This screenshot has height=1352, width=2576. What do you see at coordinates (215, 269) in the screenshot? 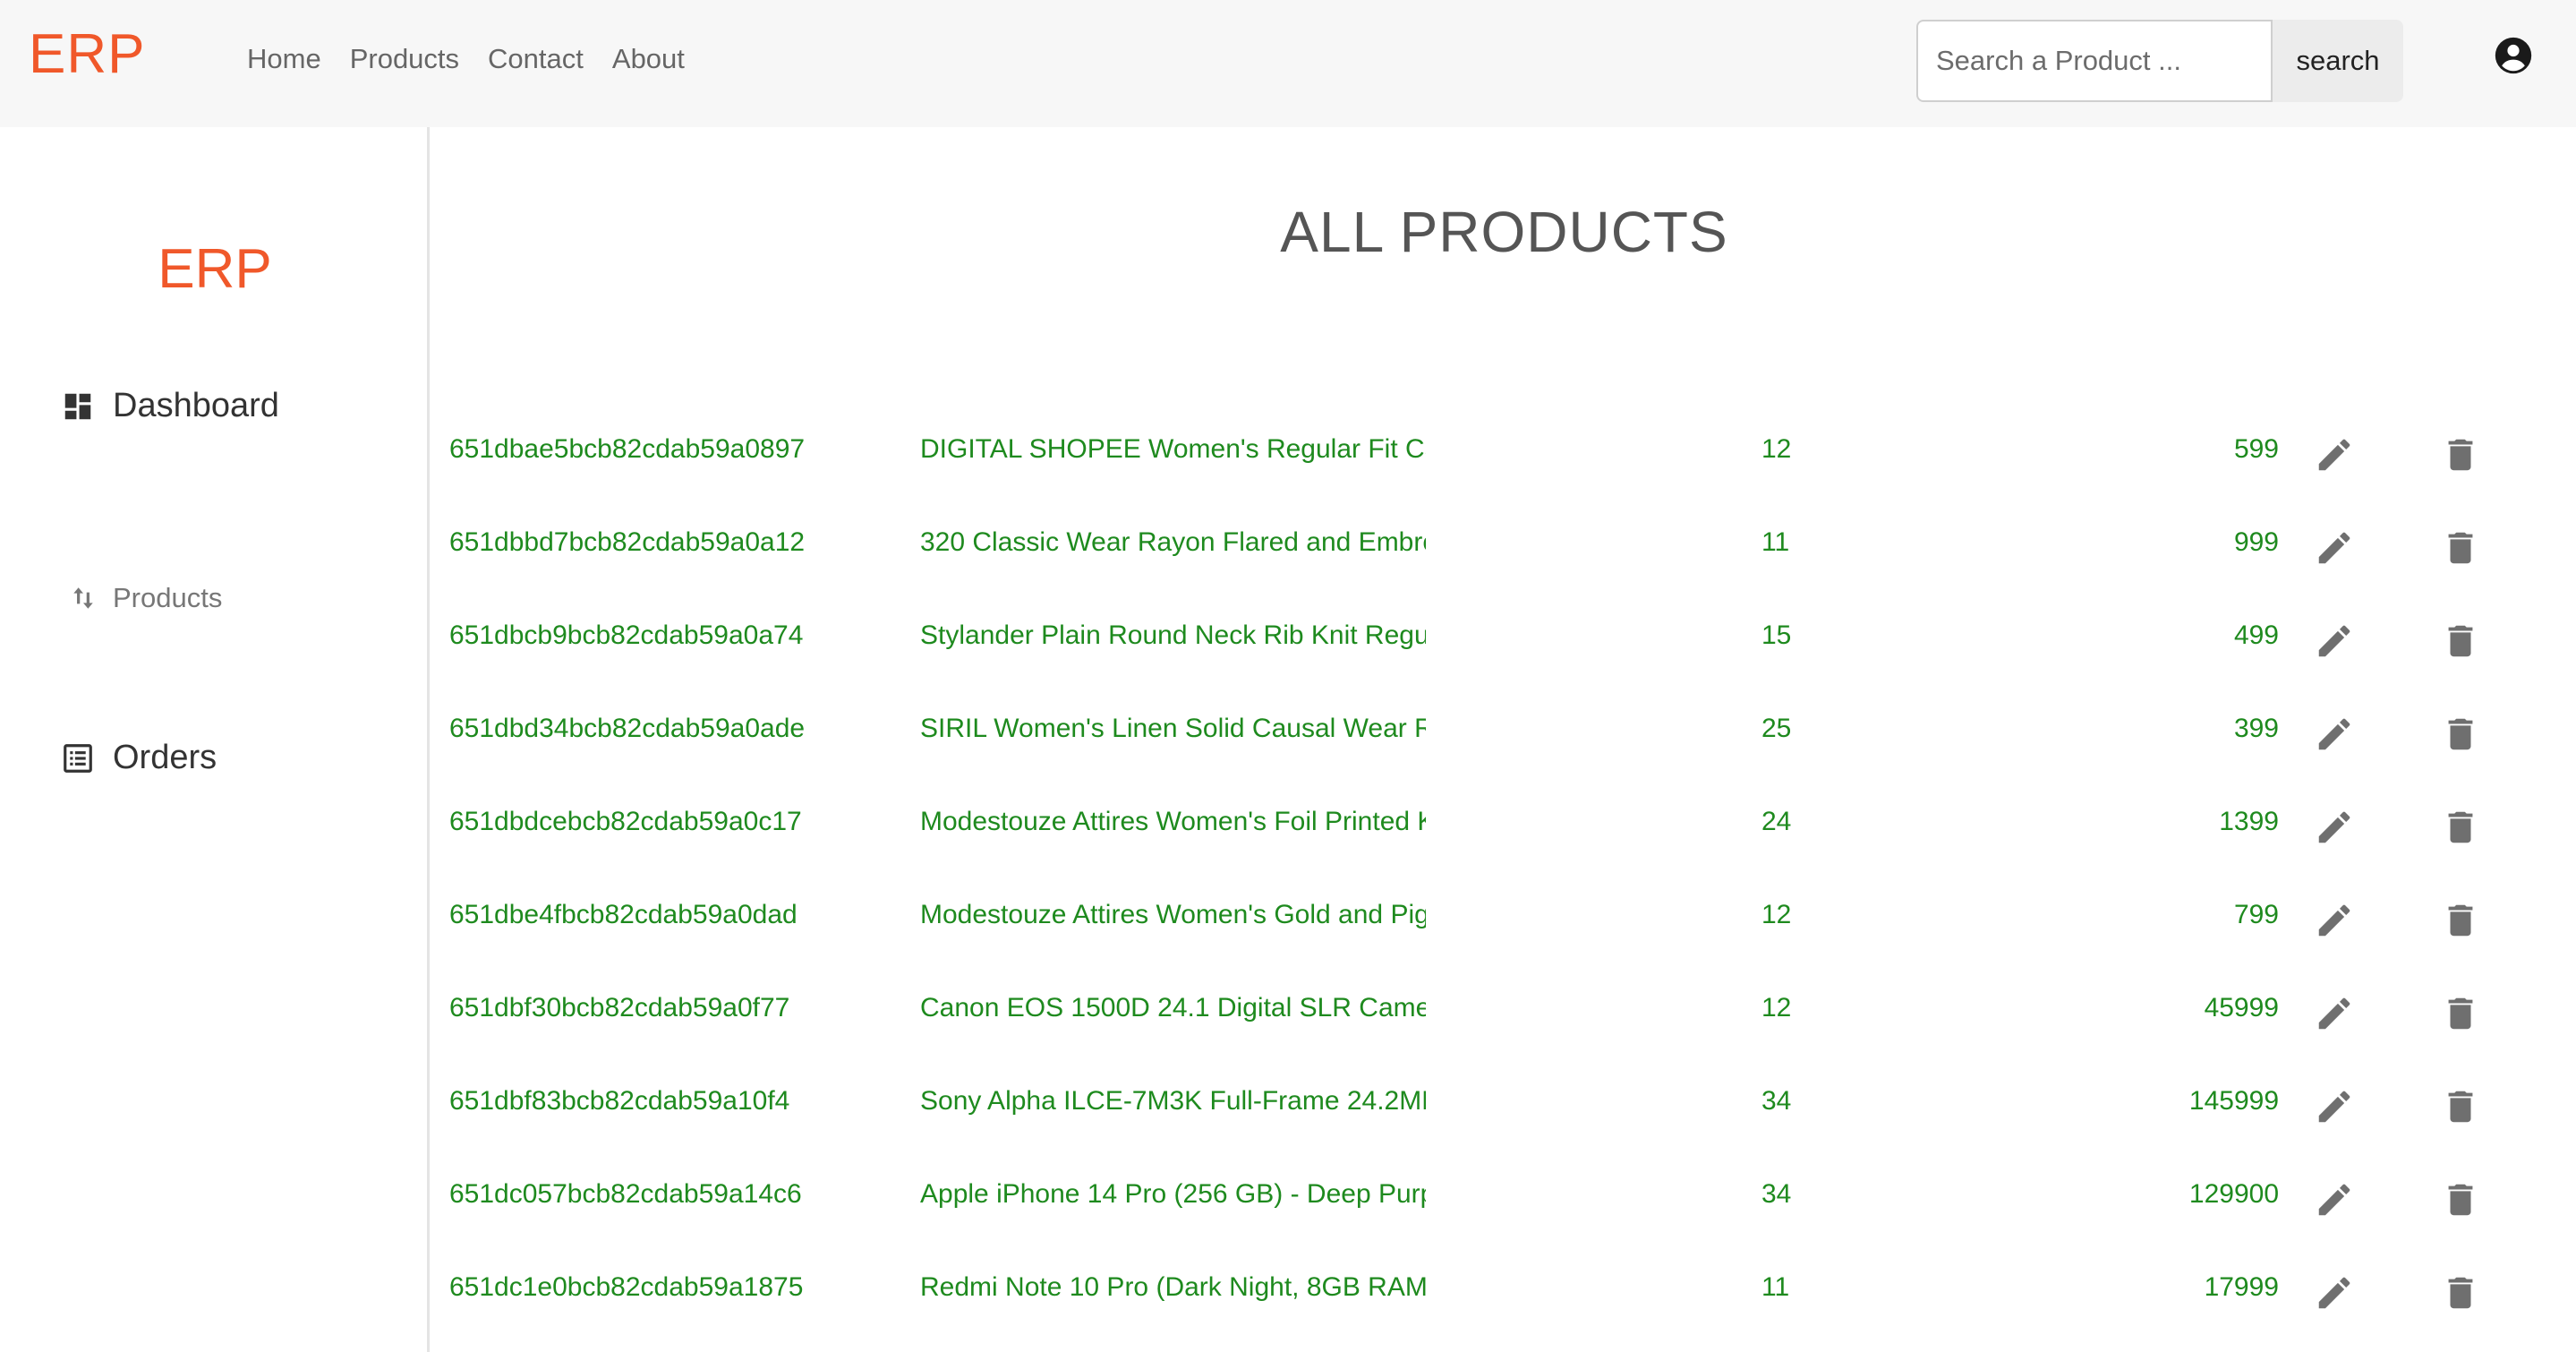
I see `sidebar-brand: ERP` at bounding box center [215, 269].